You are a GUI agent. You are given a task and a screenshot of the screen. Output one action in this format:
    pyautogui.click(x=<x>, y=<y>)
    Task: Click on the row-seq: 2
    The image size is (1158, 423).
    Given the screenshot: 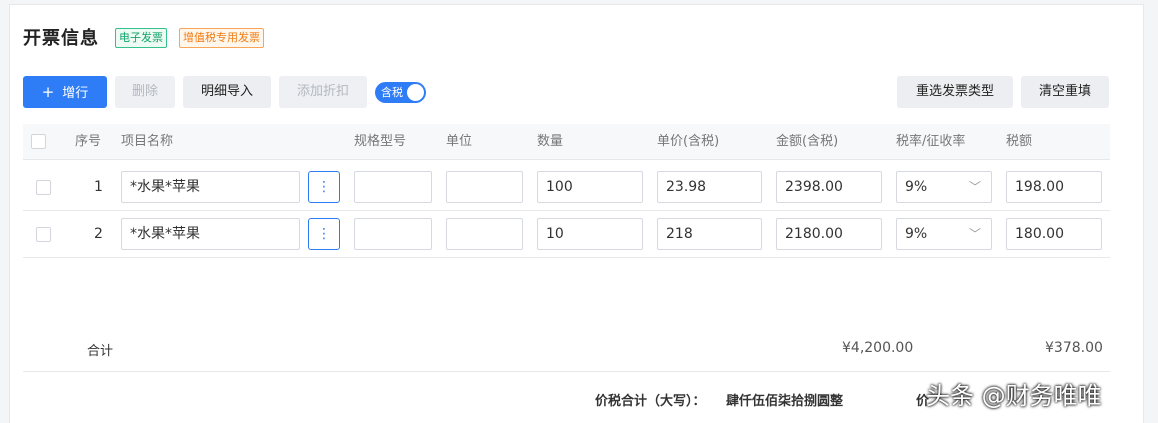 What is the action you would take?
    pyautogui.click(x=98, y=234)
    